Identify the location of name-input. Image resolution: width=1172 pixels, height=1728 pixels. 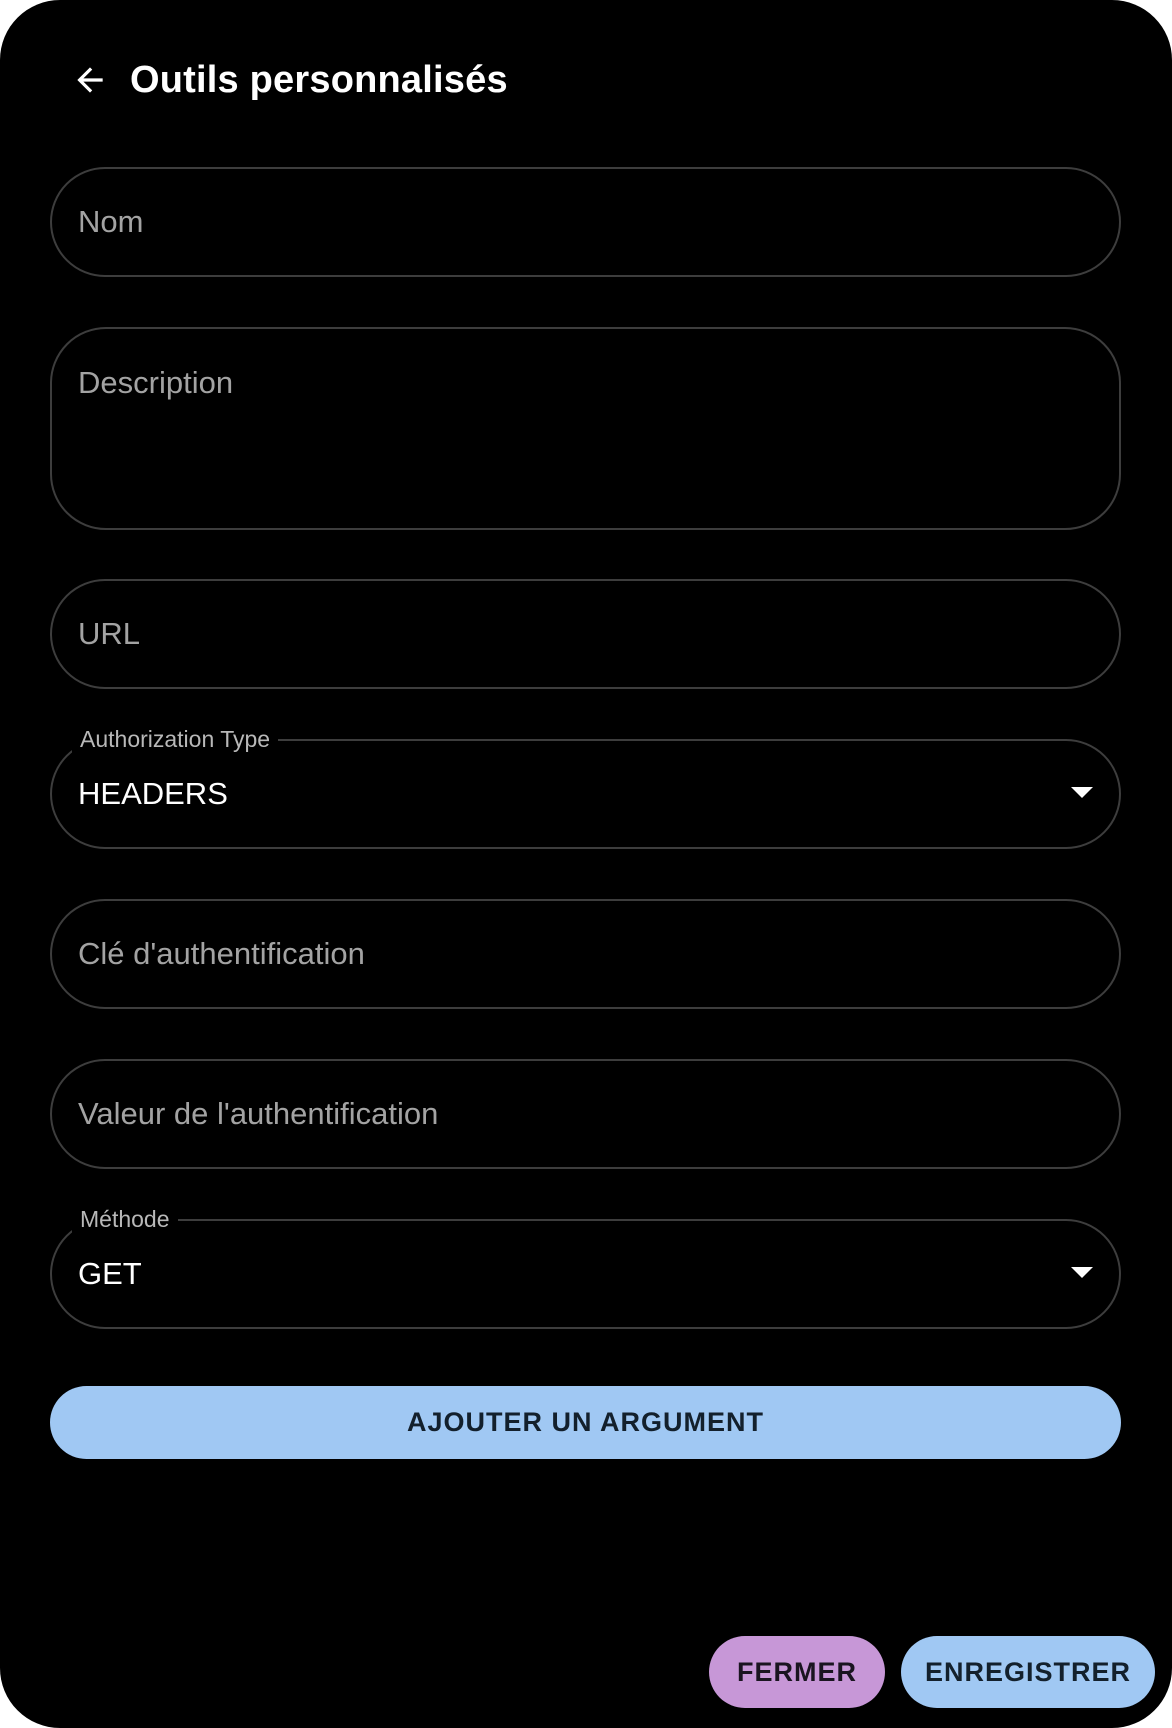
(585, 222).